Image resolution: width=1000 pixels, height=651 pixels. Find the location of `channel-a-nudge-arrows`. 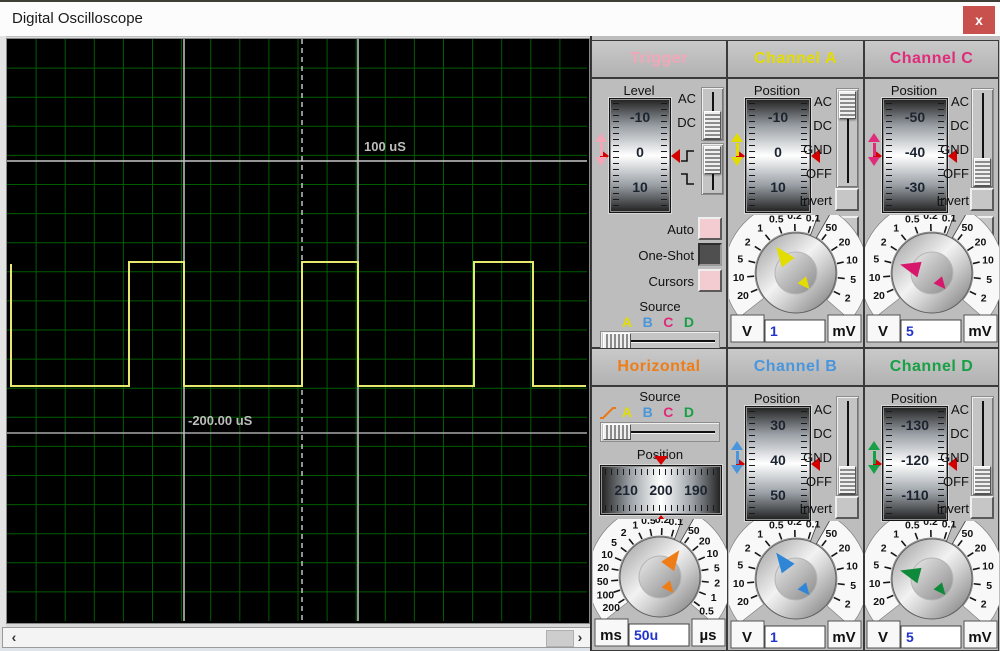

channel-a-nudge-arrows is located at coordinates (737, 149).